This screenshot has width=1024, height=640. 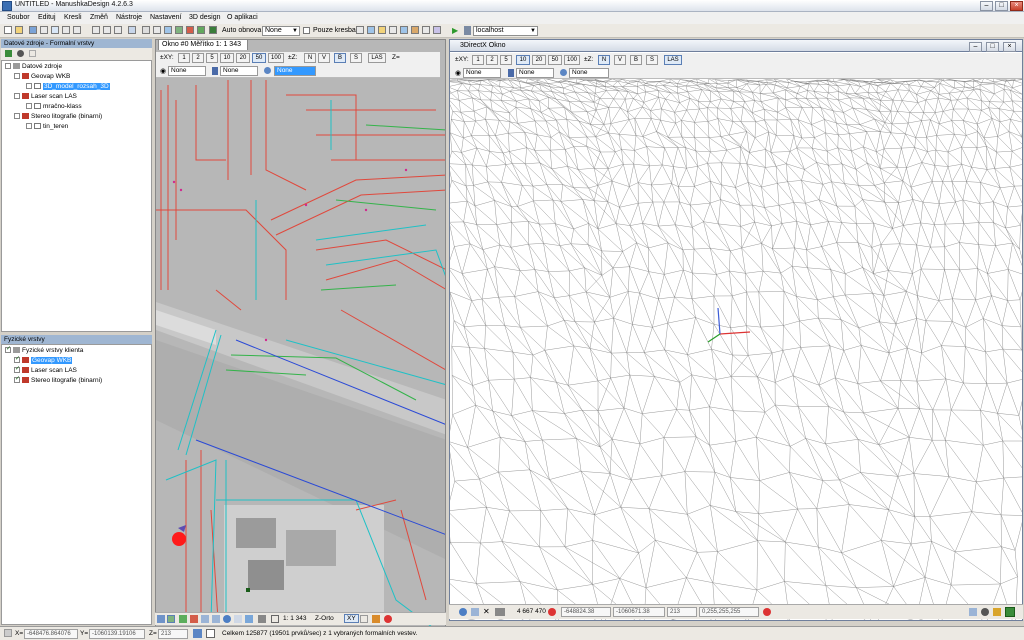 What do you see at coordinates (68, 87) in the screenshot?
I see `tree-item-3d-model: 3D_model_rozsah_3D` at bounding box center [68, 87].